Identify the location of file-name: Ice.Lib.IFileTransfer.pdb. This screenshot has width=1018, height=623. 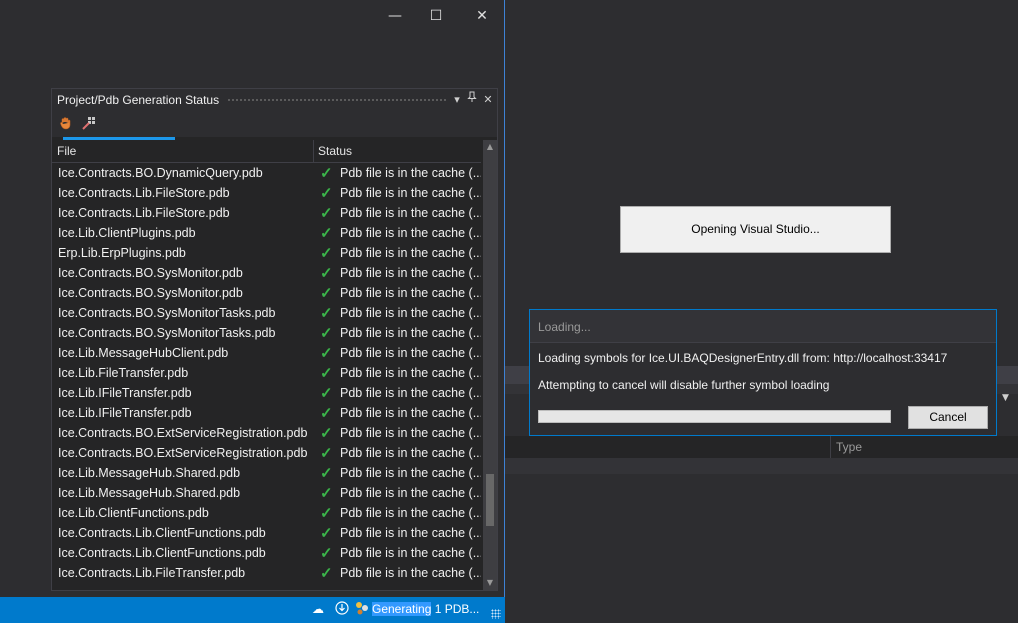
(125, 393).